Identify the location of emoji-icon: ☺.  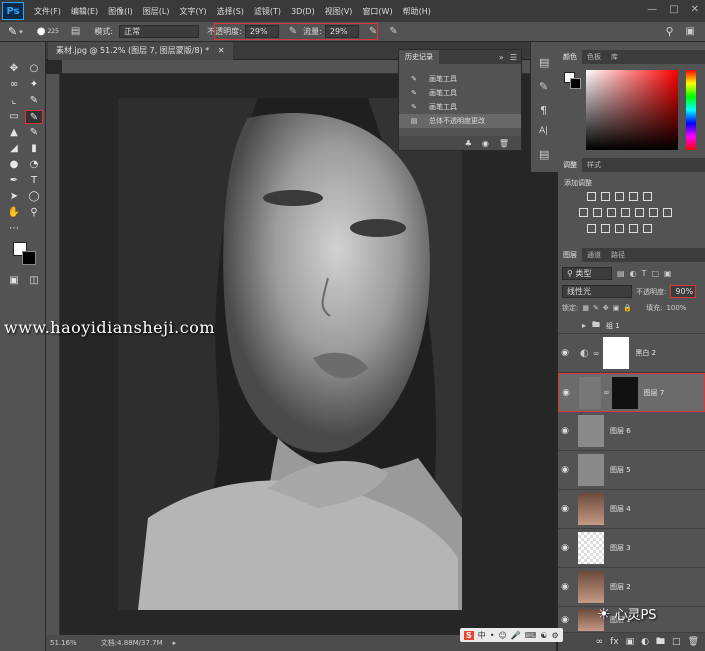
(502, 635).